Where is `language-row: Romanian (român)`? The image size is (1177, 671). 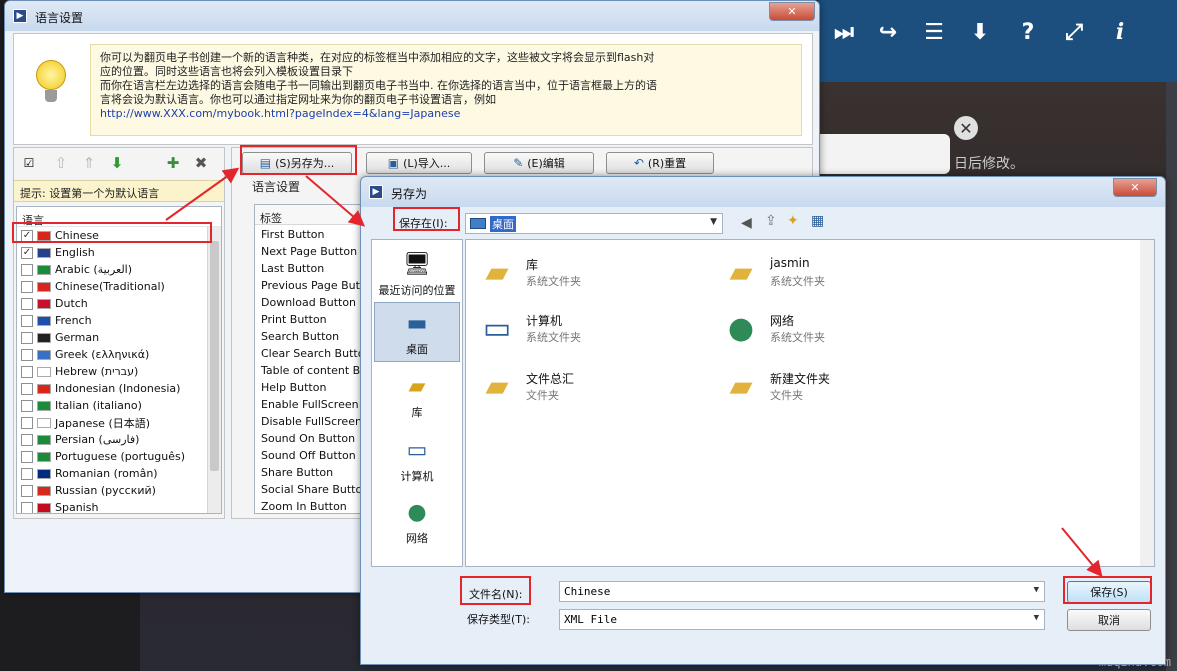
language-row: Romanian (român) is located at coordinates (119, 473).